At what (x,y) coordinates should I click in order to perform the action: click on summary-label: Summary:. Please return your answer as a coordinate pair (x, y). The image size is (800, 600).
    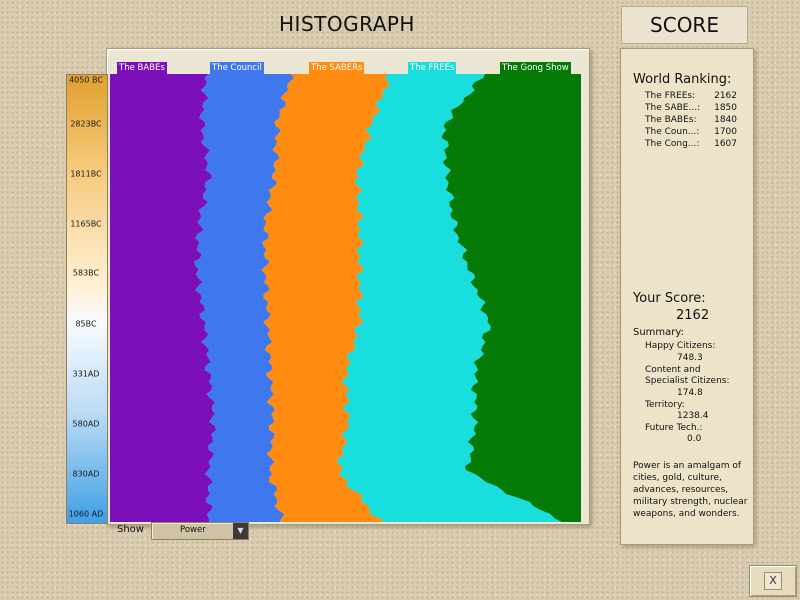
    Looking at the image, I should click on (658, 332).